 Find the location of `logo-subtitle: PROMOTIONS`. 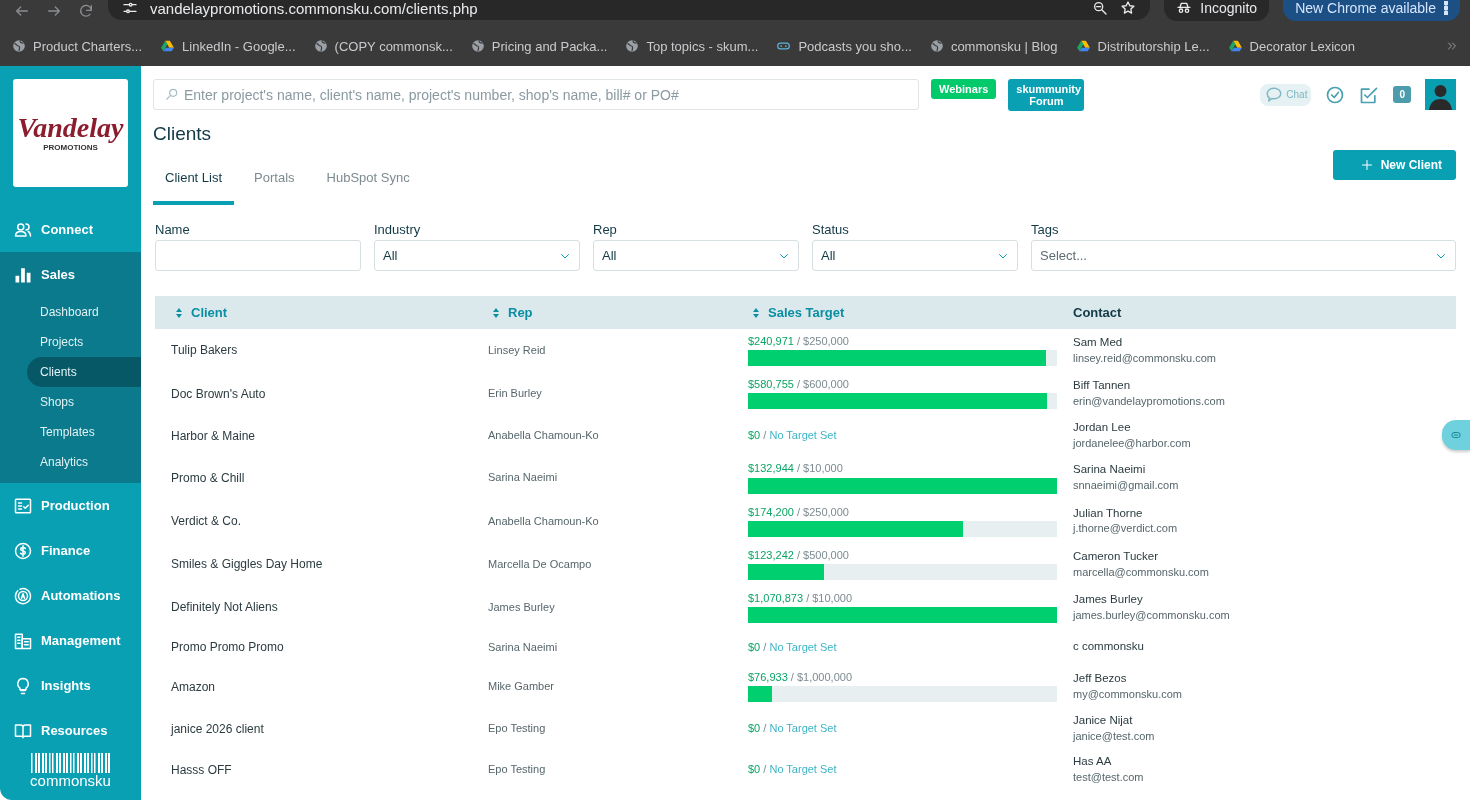

logo-subtitle: PROMOTIONS is located at coordinates (70, 147).